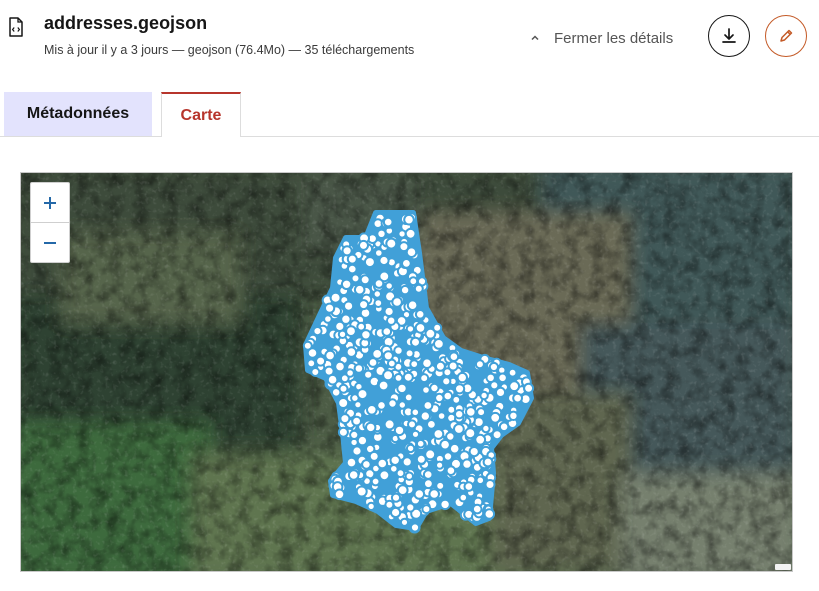 The image size is (819, 591). What do you see at coordinates (729, 36) in the screenshot?
I see `download-button` at bounding box center [729, 36].